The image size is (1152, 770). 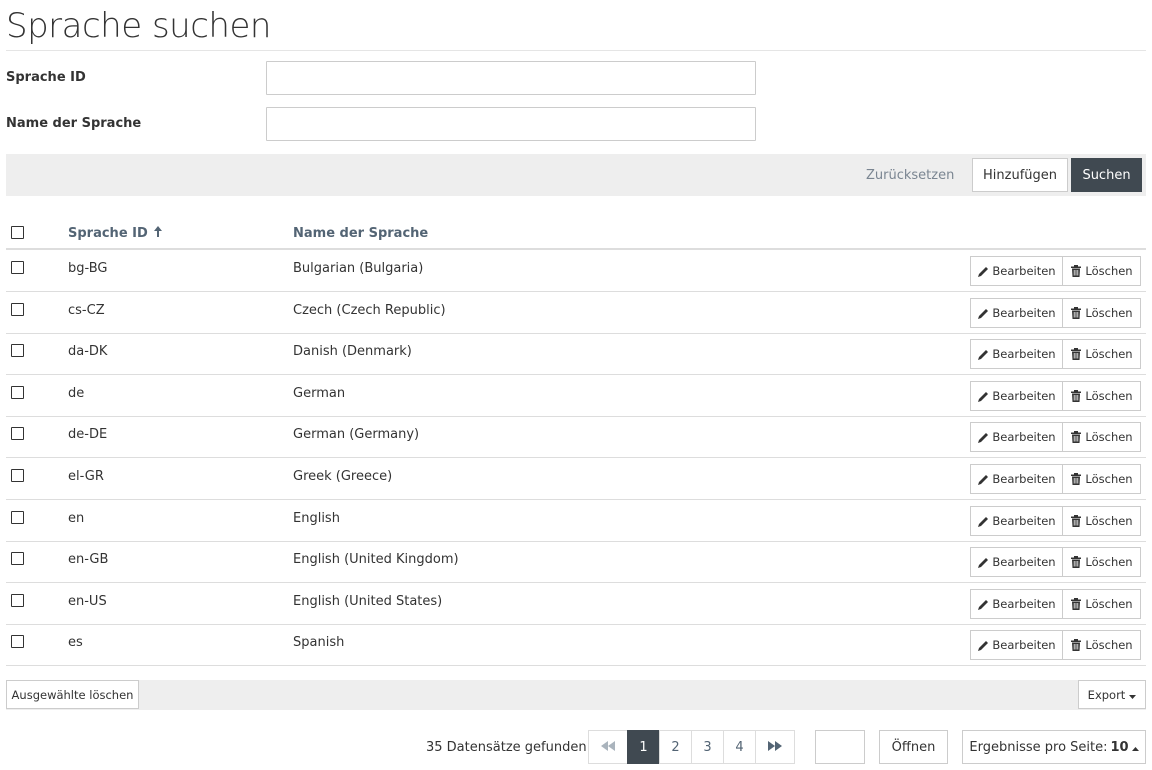 What do you see at coordinates (739, 747) in the screenshot?
I see `page-4-button: 4` at bounding box center [739, 747].